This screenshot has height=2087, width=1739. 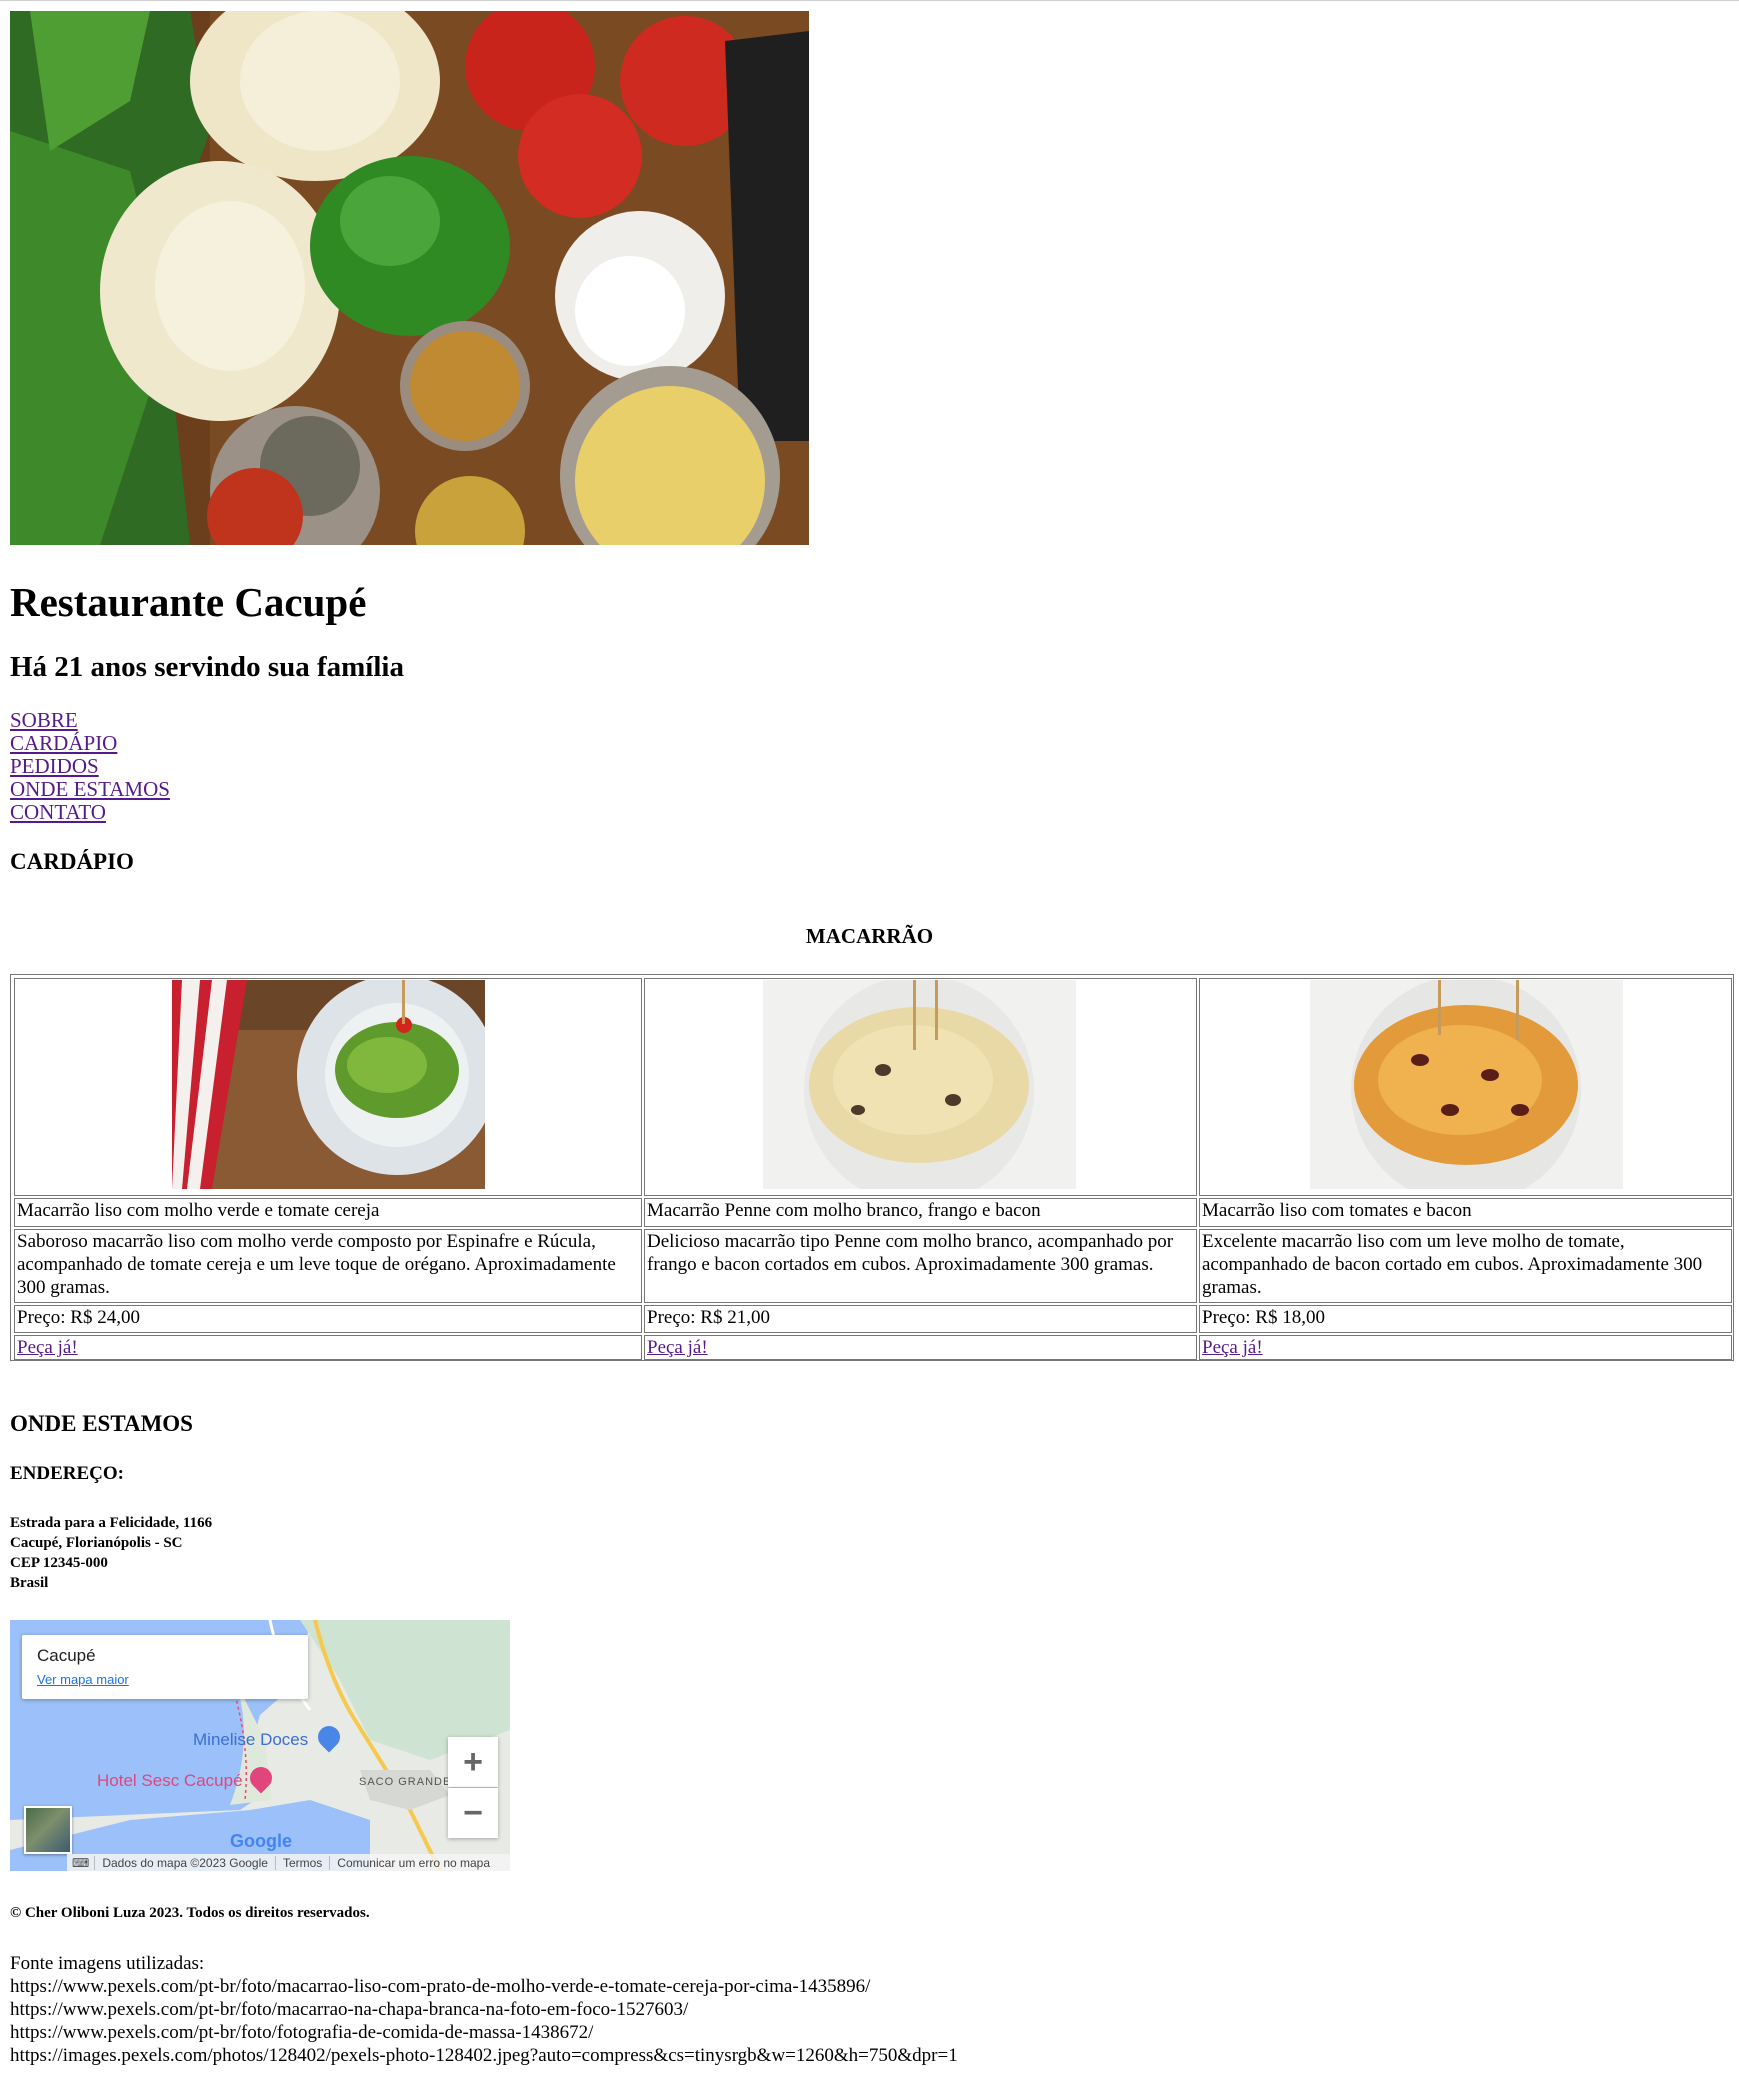 I want to click on hero-vegetables-image, so click(x=409, y=278).